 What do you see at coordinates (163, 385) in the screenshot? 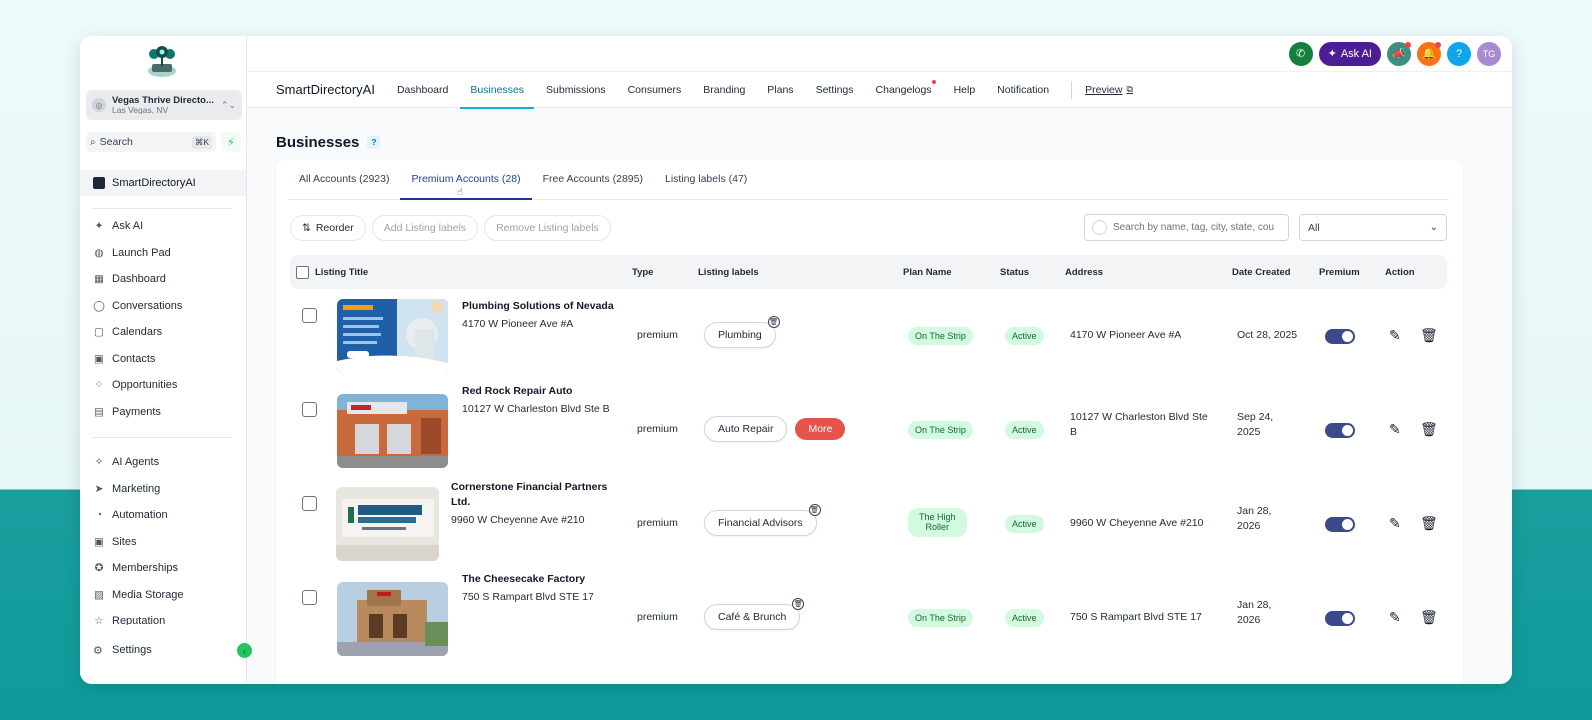
I see `sidebar-item-opportunities: ⁘ Opportunities` at bounding box center [163, 385].